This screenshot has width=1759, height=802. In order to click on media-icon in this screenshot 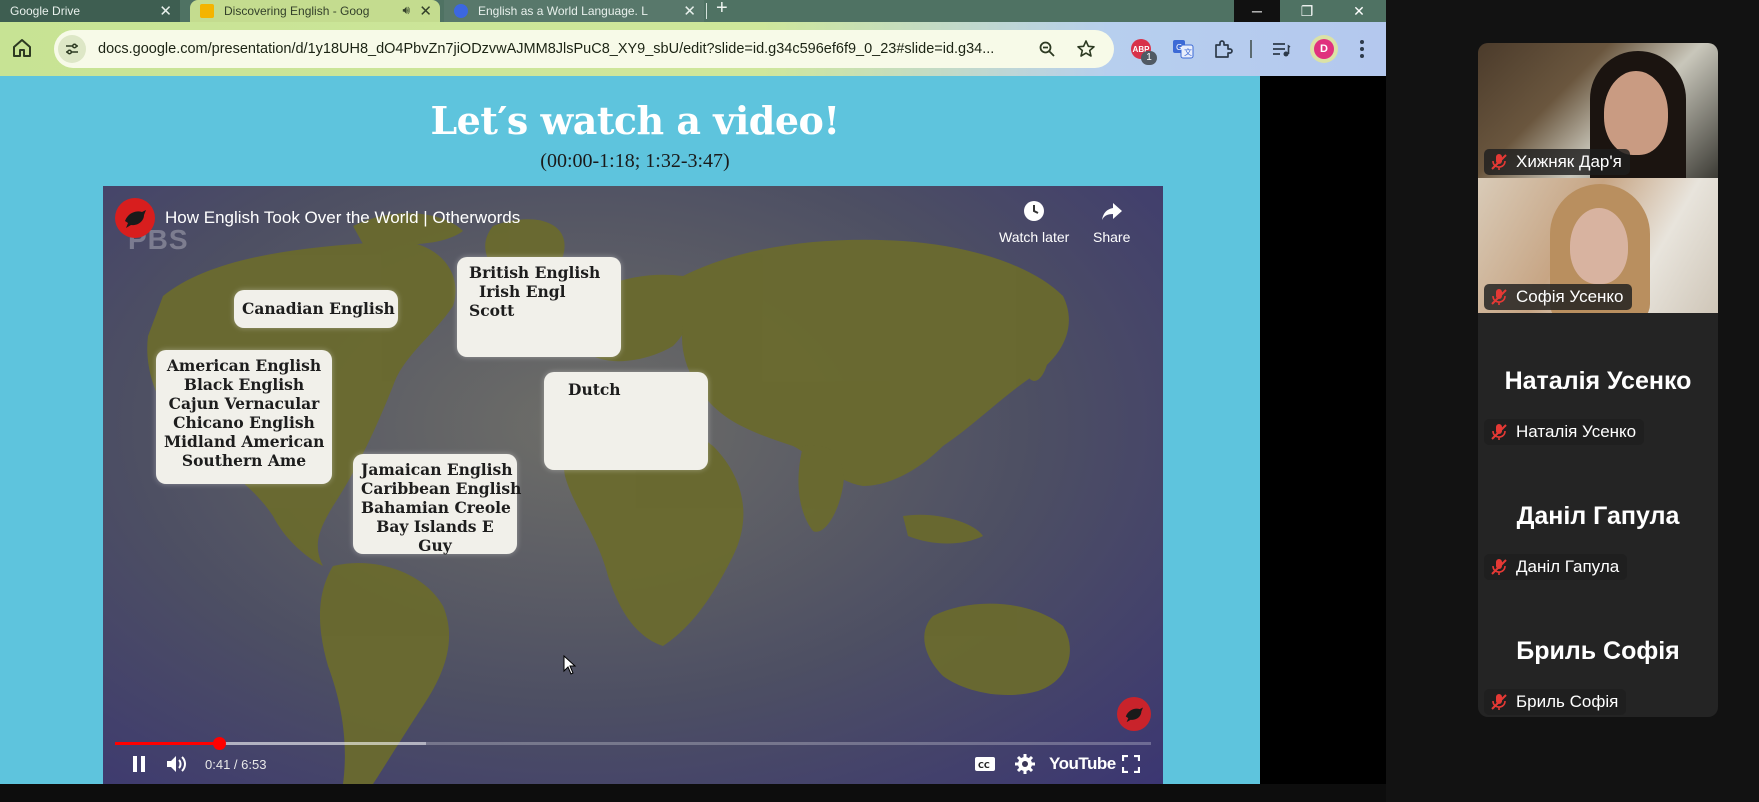, I will do `click(1281, 49)`.